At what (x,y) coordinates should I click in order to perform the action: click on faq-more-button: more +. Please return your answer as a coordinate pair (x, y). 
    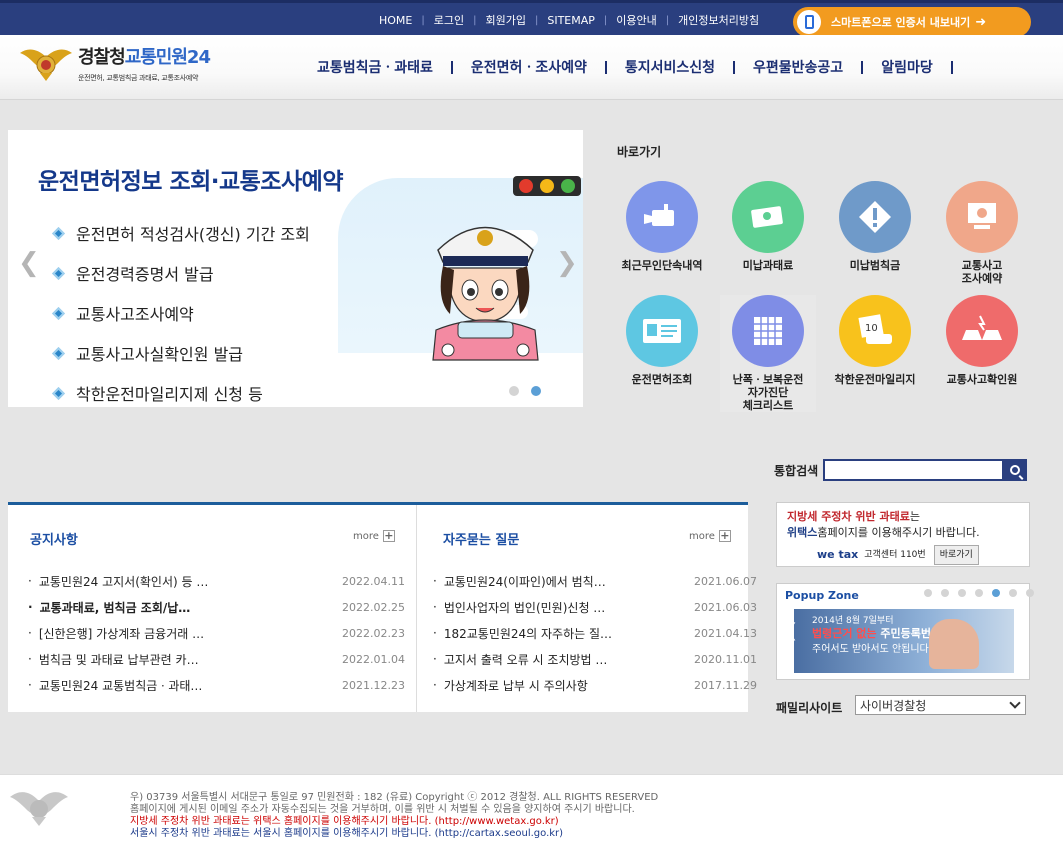
    Looking at the image, I should click on (710, 536).